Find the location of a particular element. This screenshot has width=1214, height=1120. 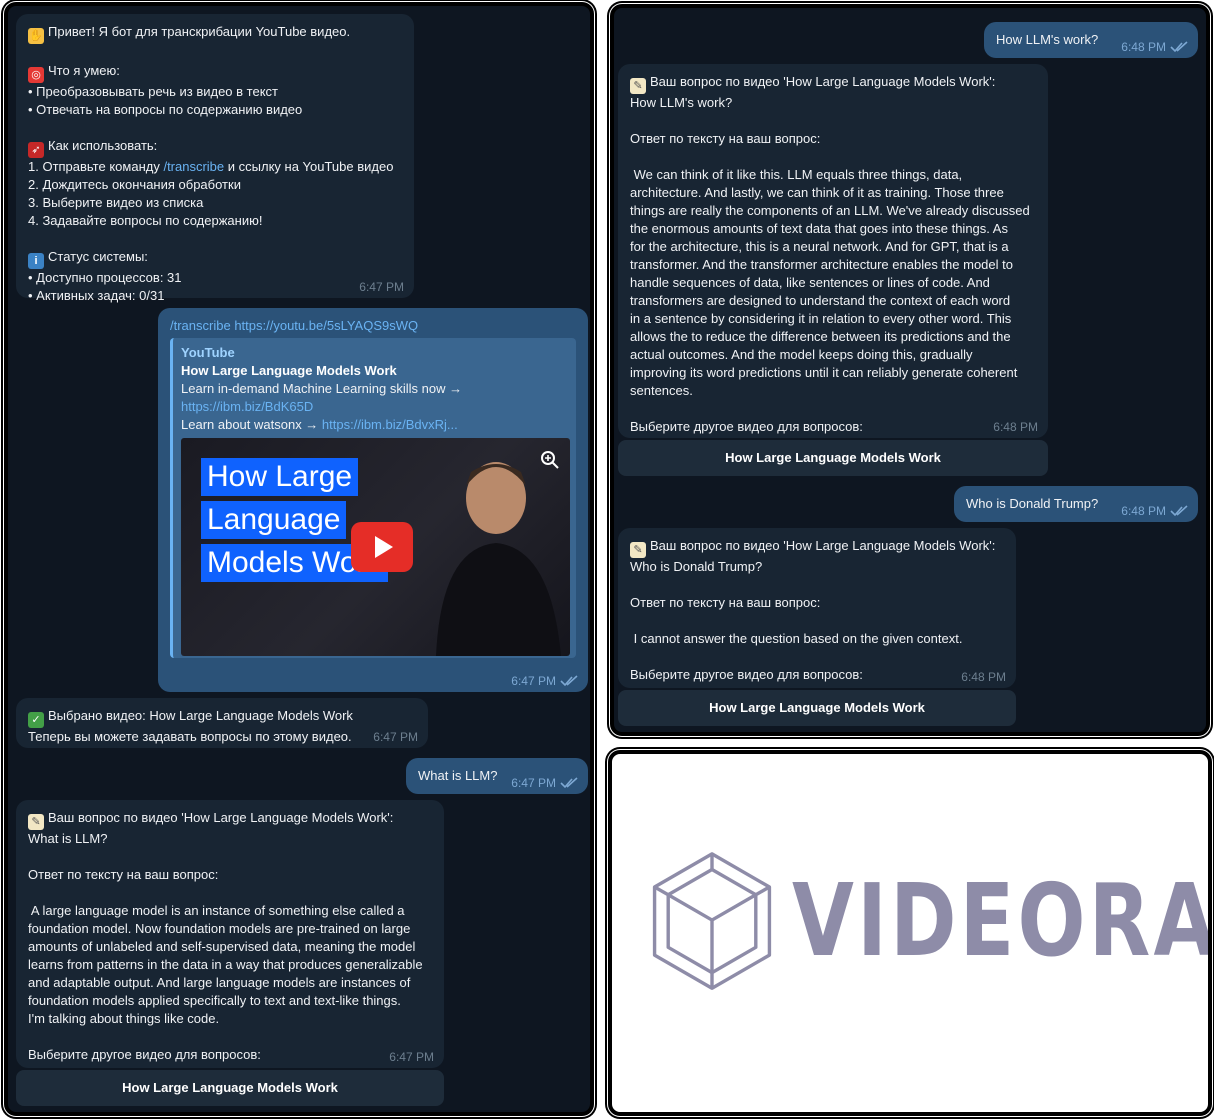

thumbnail-line: Language is located at coordinates (274, 520).